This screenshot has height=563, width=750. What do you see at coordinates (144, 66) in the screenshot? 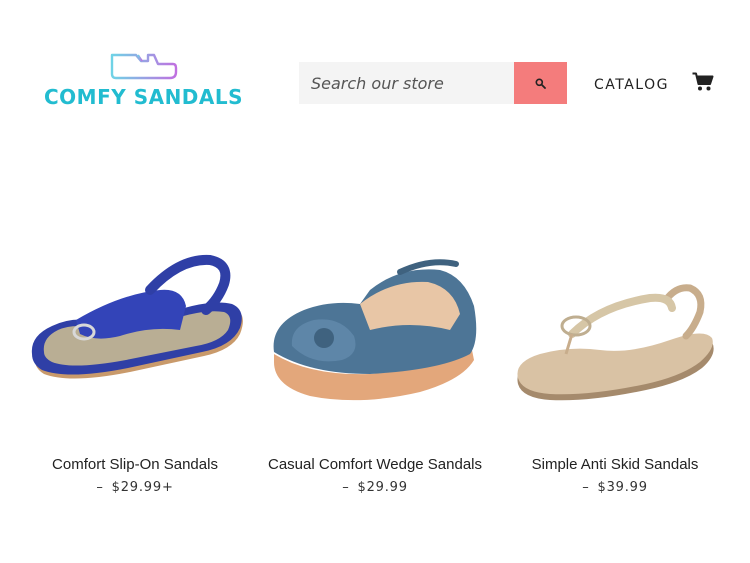
I see `sandal-logo-icon` at bounding box center [144, 66].